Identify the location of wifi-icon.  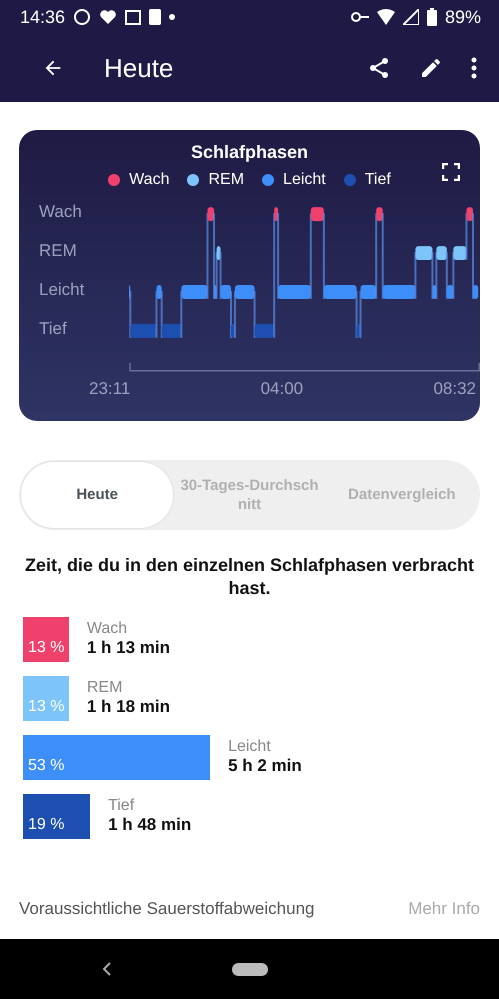
(385, 17).